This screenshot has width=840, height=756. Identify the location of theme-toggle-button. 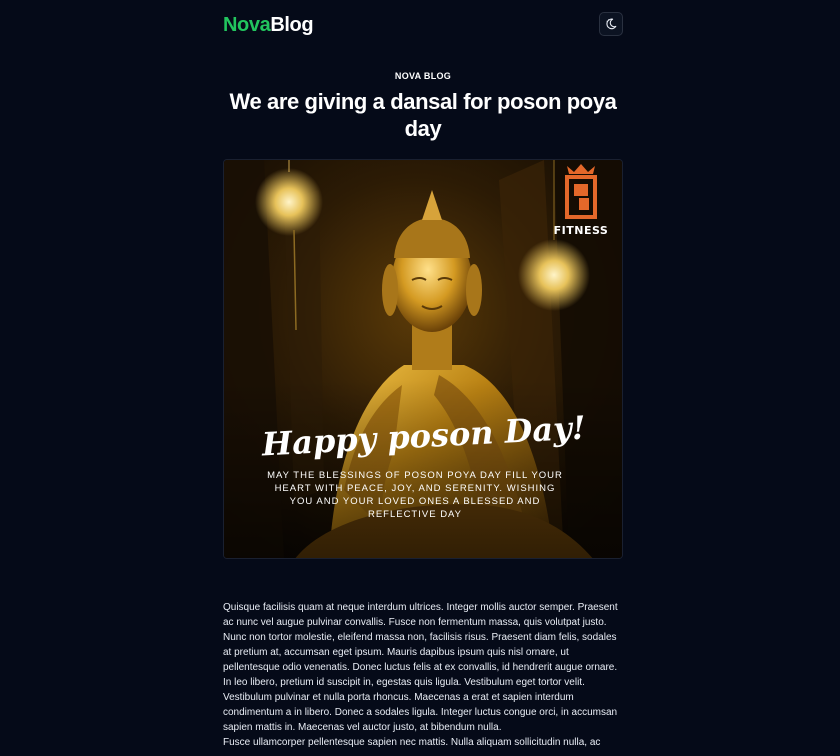
(611, 24).